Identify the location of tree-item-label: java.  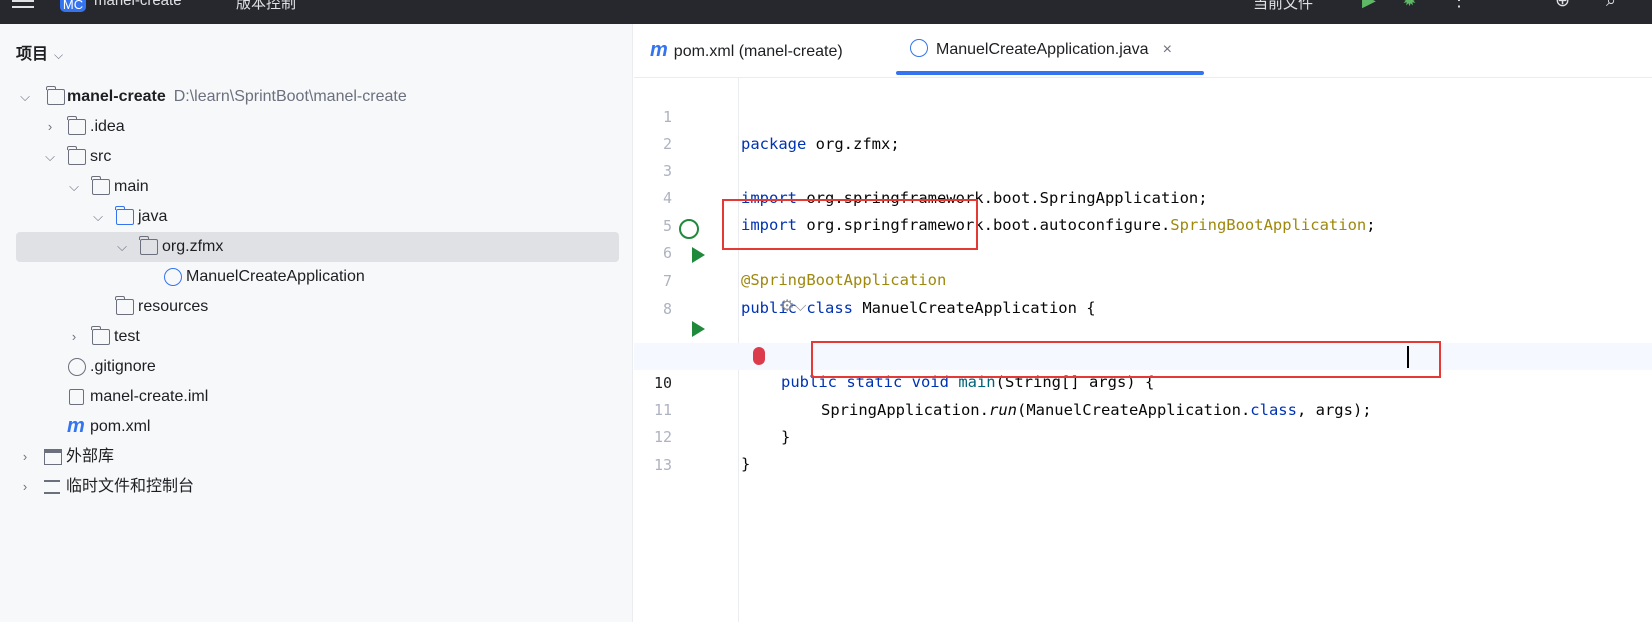
(153, 216).